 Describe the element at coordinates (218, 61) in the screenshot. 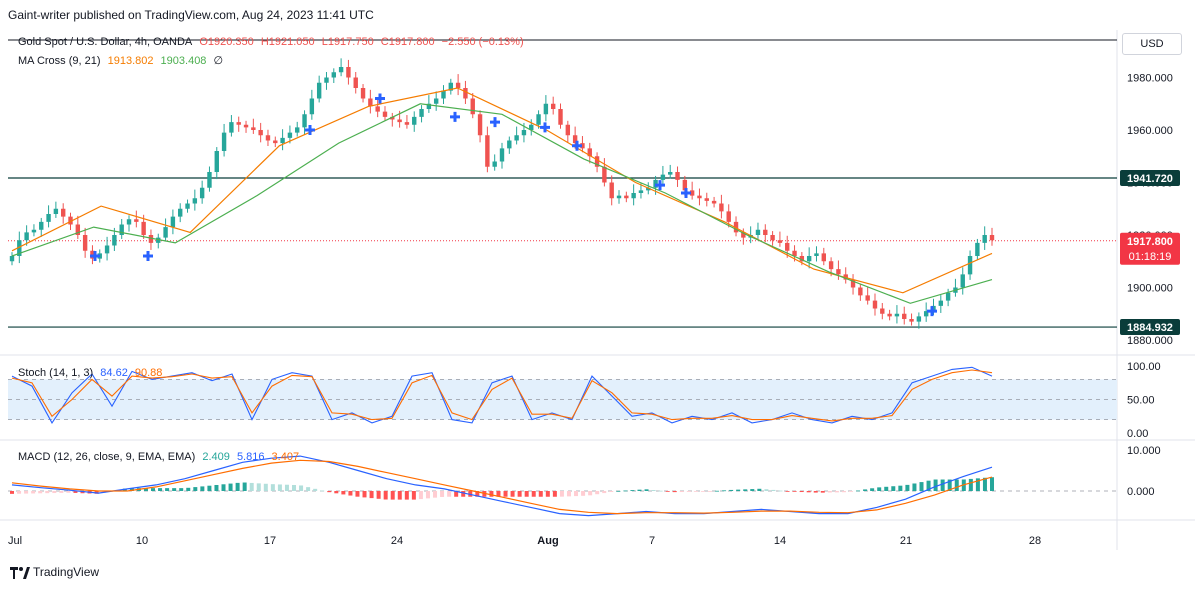

I see `ma-extra-value: ∅` at that location.